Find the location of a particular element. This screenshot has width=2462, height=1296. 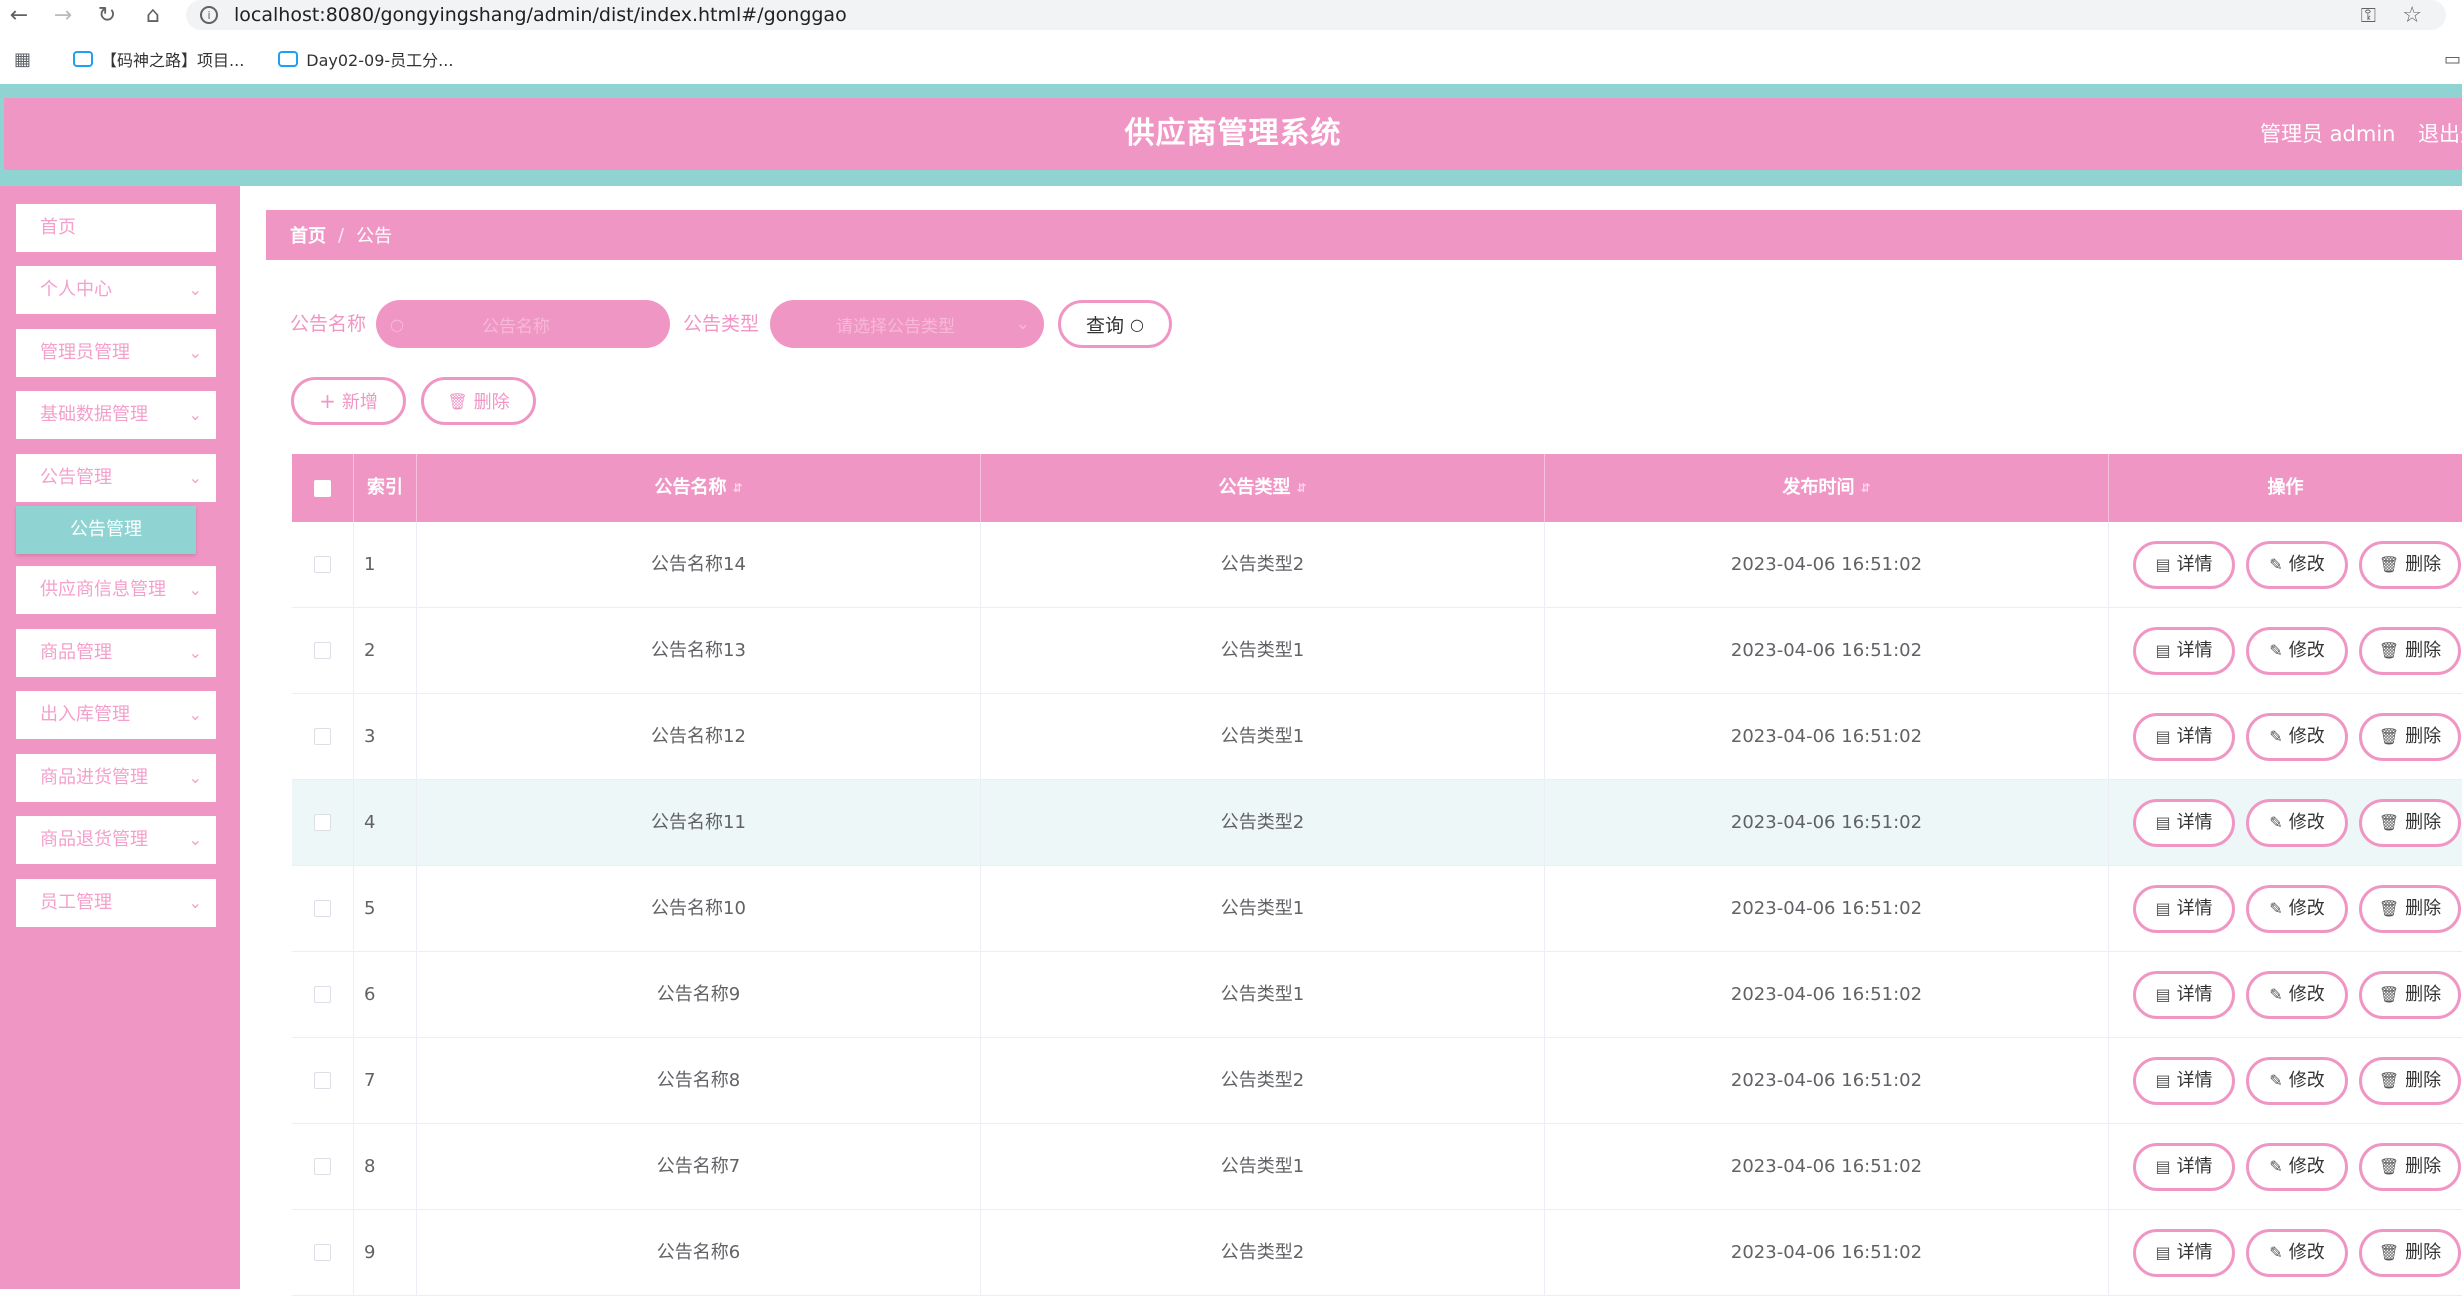

sidebar-item-basic-data: 基础数据管理 ⌄ is located at coordinates (116, 415).